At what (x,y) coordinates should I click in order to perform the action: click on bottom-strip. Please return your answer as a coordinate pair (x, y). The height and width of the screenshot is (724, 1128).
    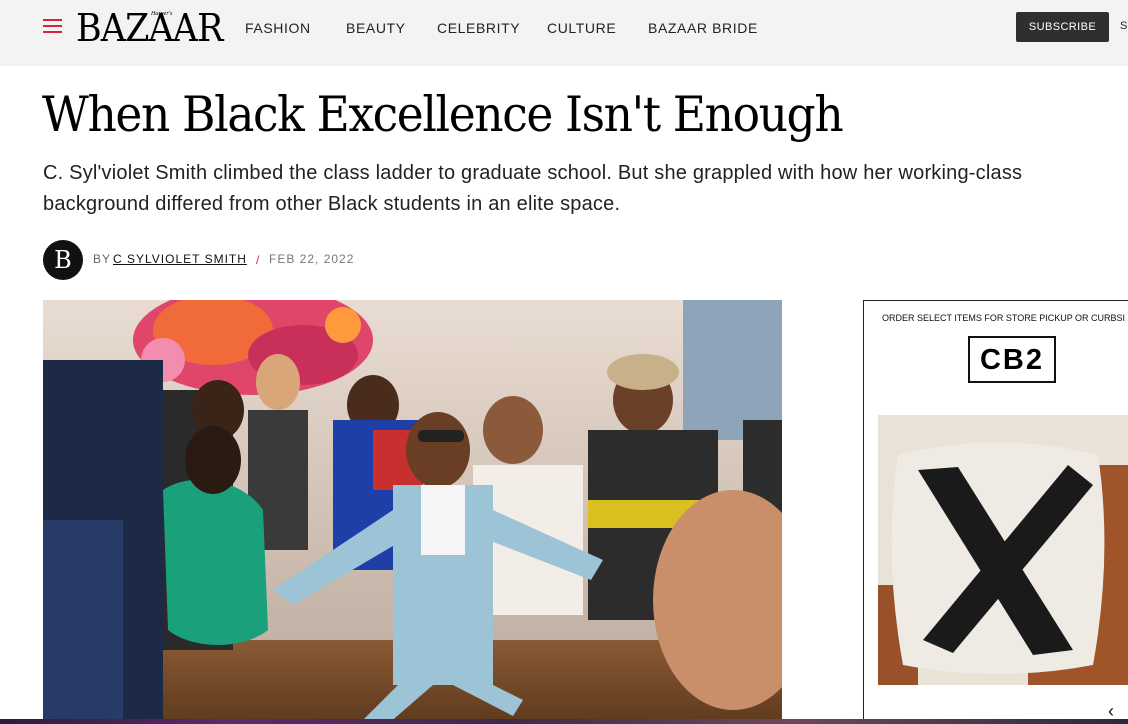
    Looking at the image, I should click on (564, 721).